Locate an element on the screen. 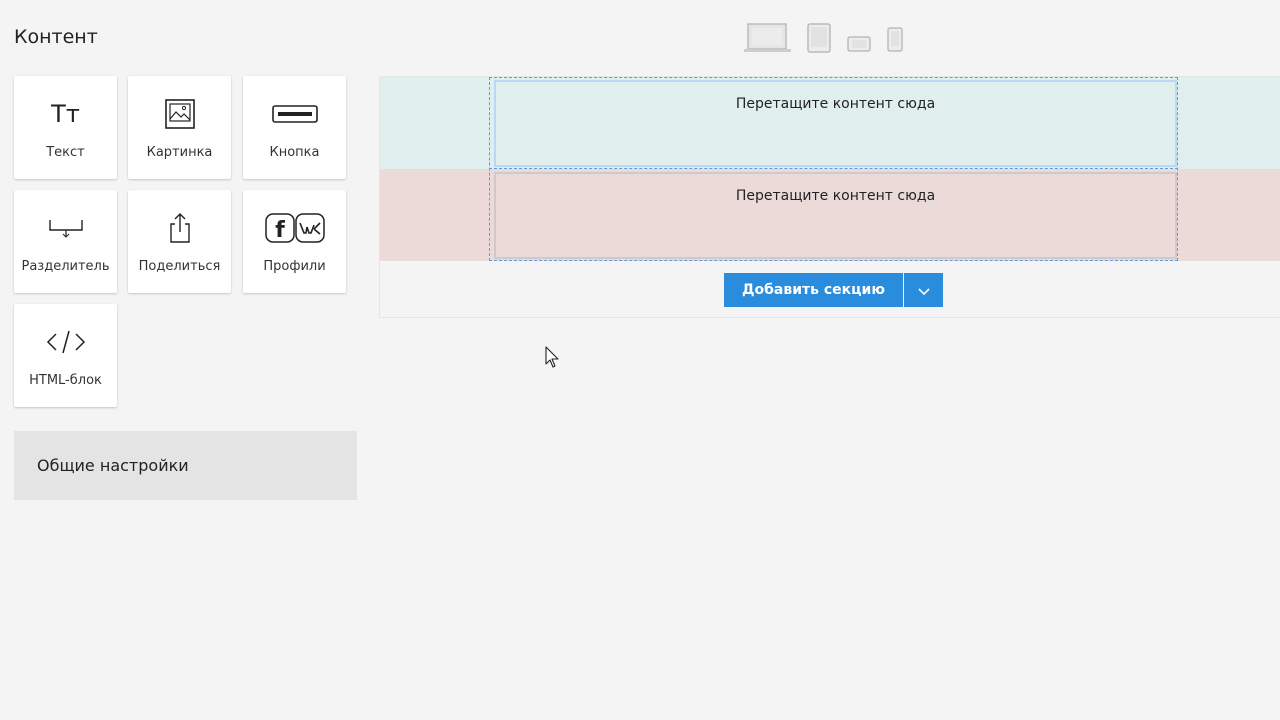  landscape-phone-icon is located at coordinates (859, 44).